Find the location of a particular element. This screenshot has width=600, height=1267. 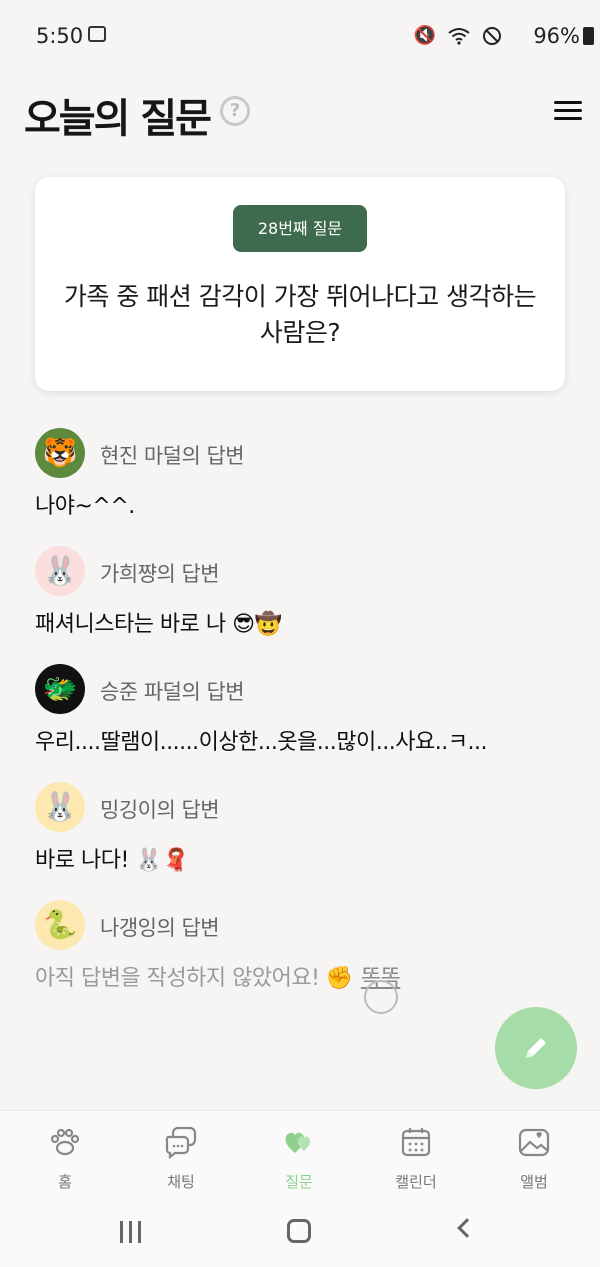

back-icon is located at coordinates (467, 1228).